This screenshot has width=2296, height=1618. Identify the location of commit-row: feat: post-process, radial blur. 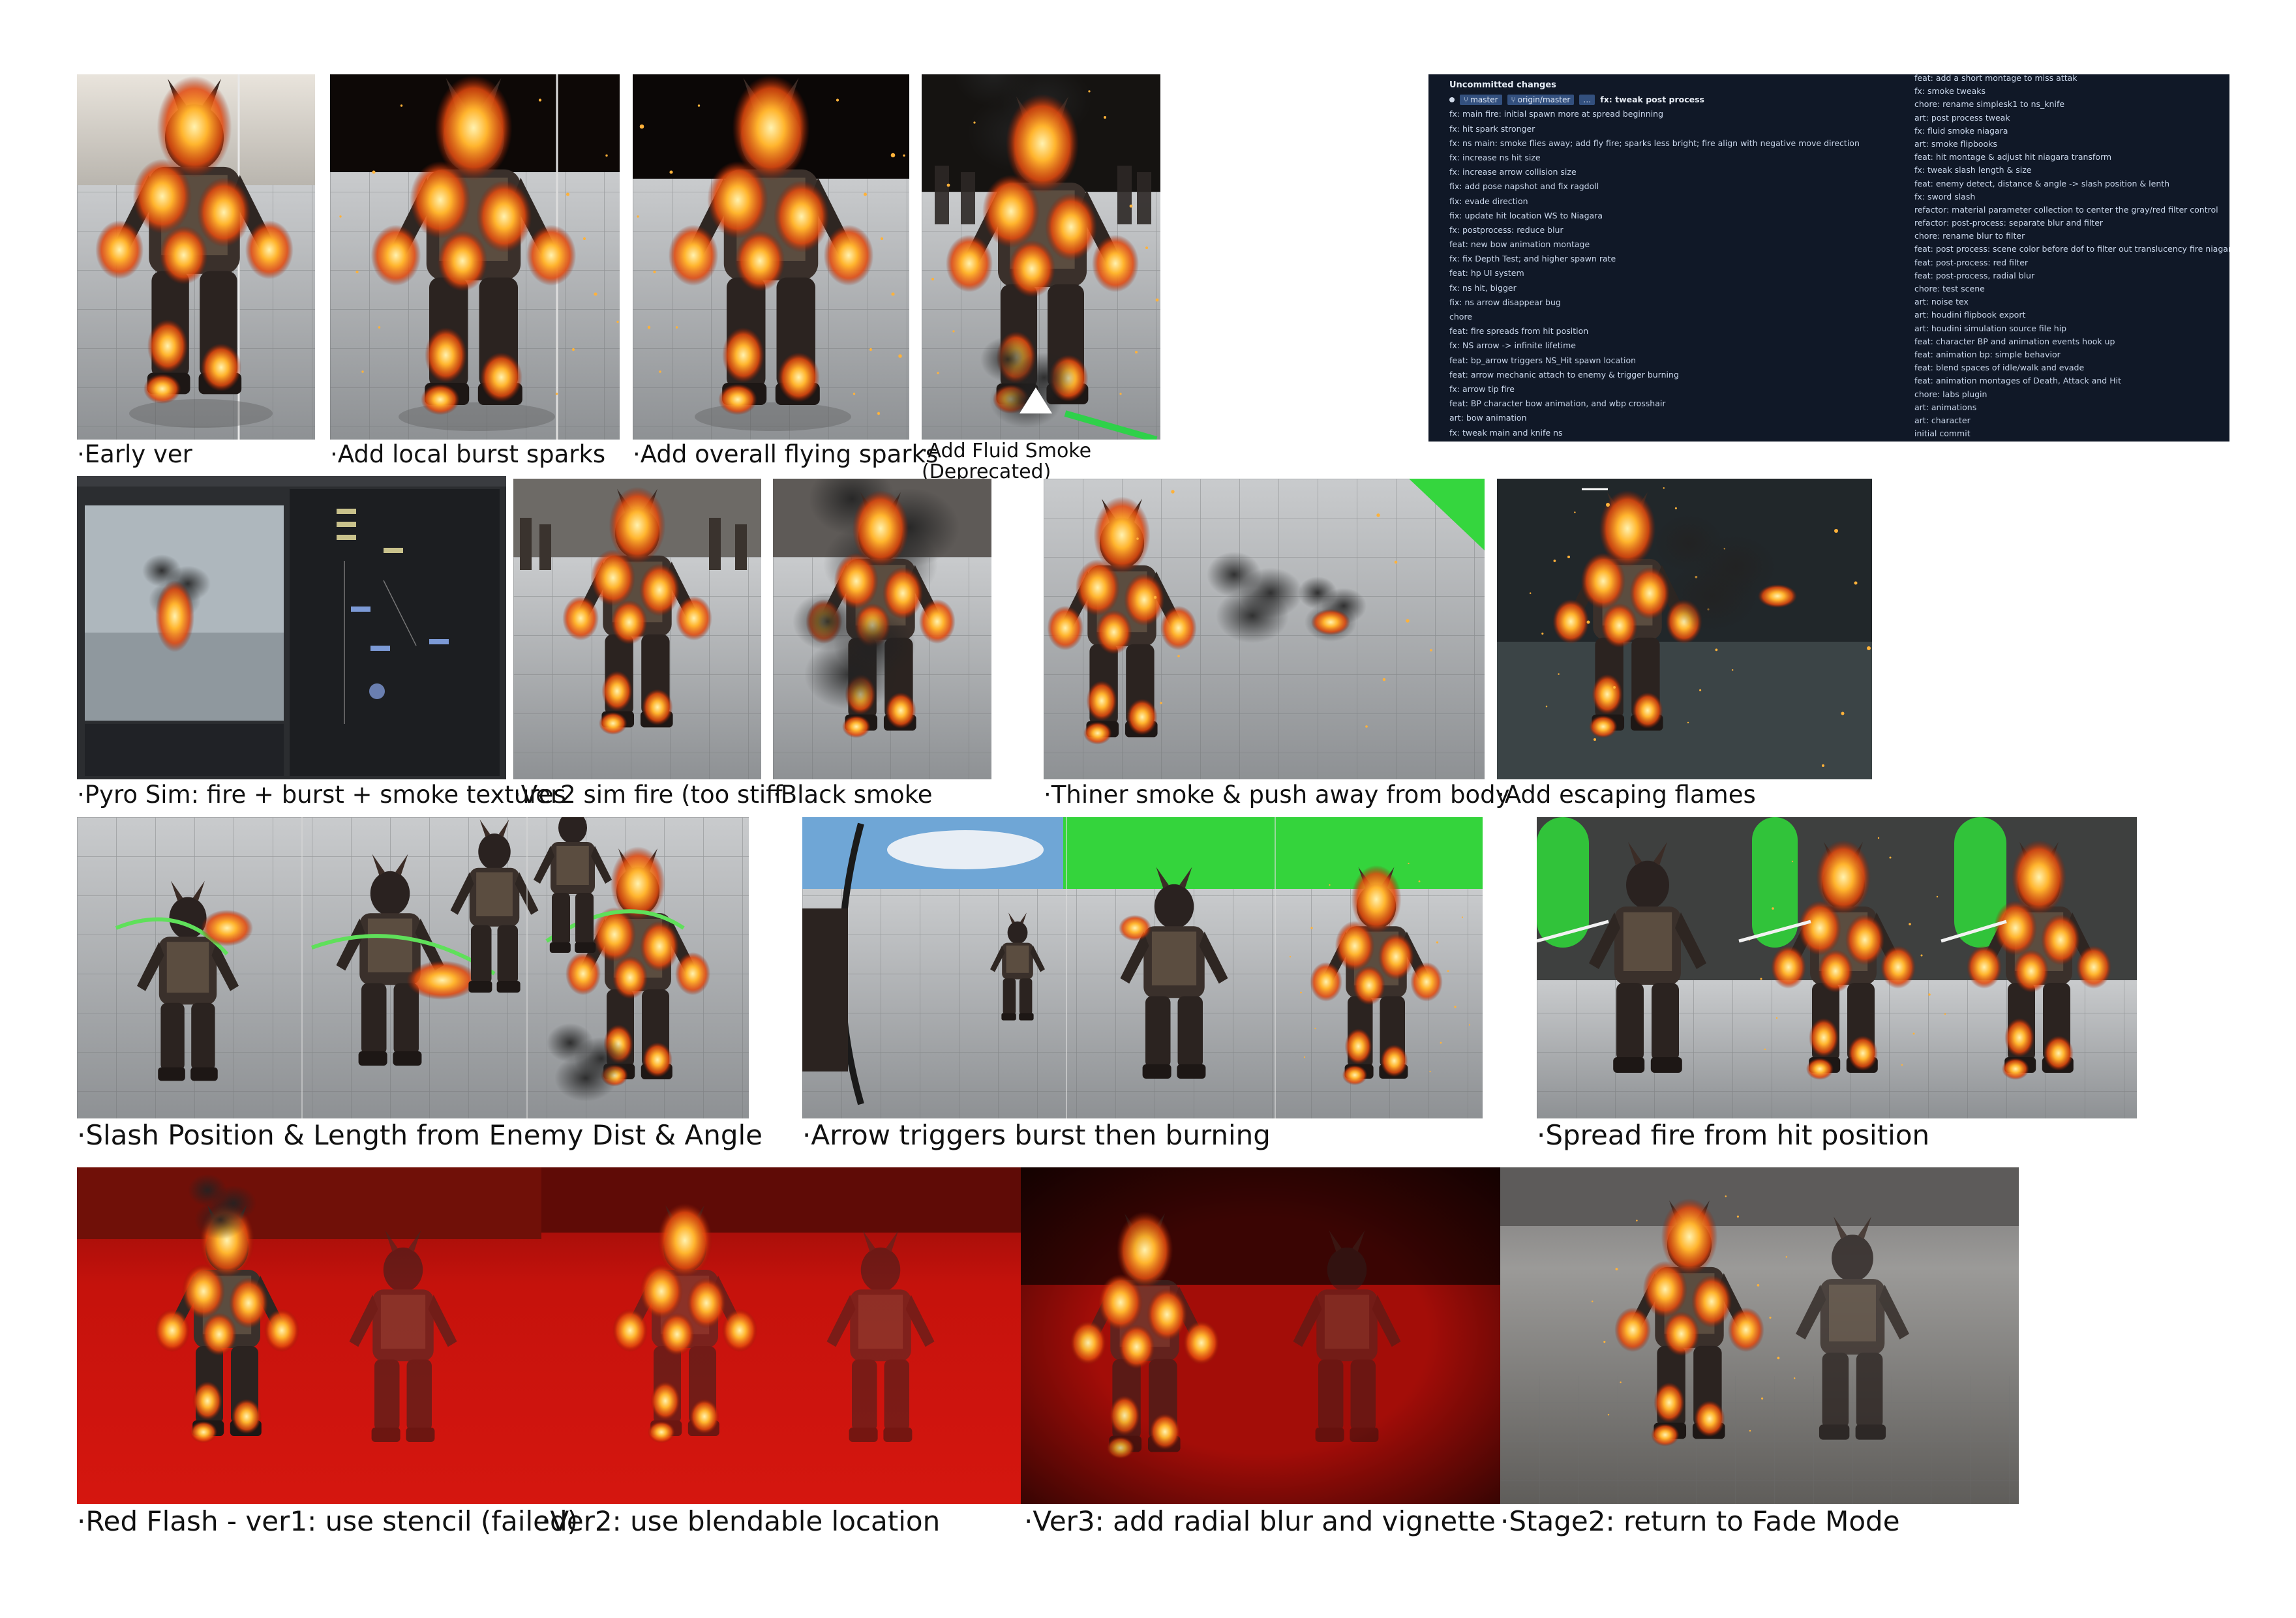
(2071, 275).